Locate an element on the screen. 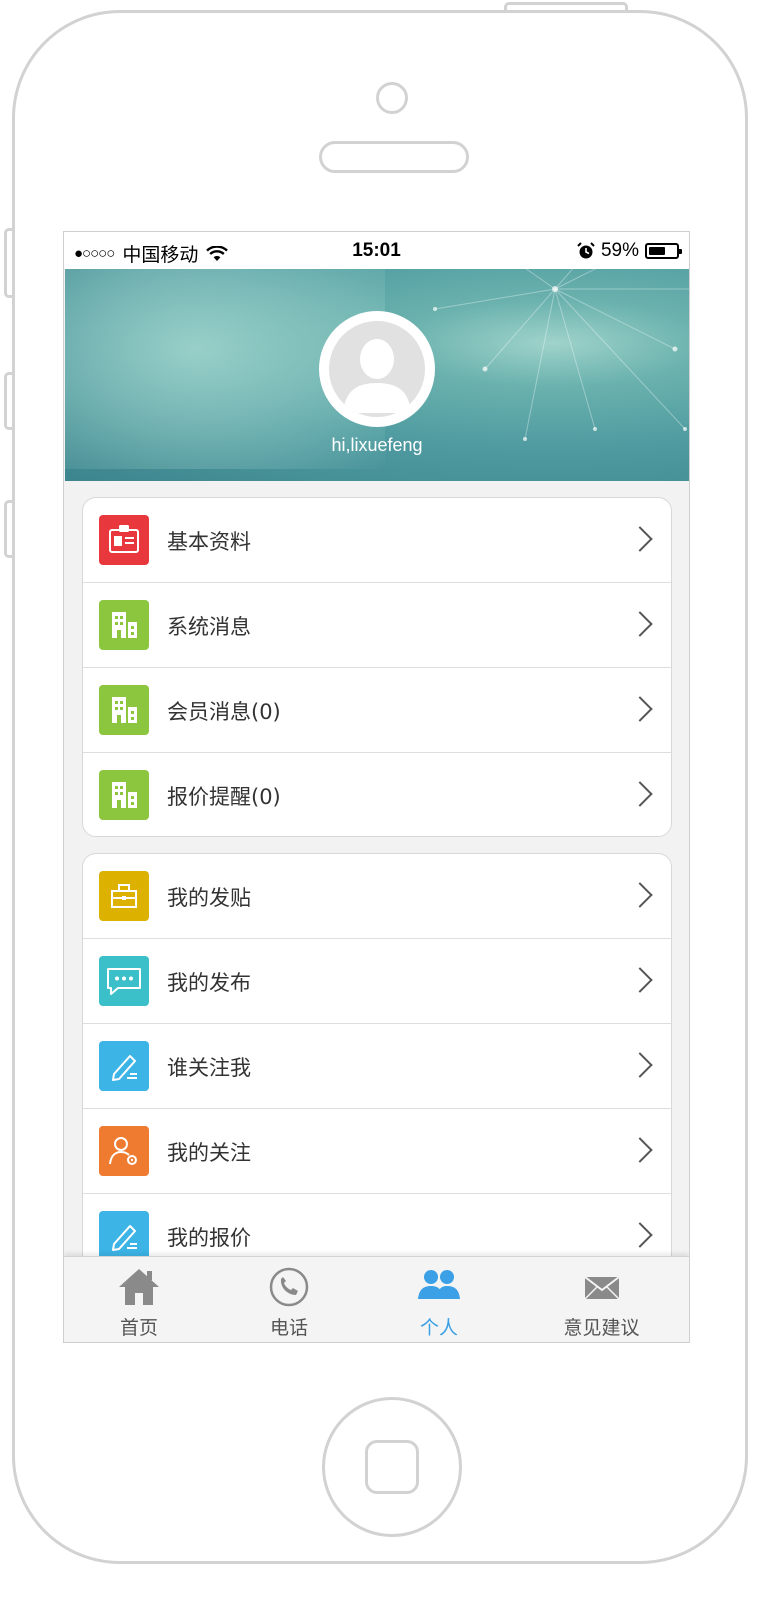 The width and height of the screenshot is (770, 1604). mail-icon is located at coordinates (601, 1288).